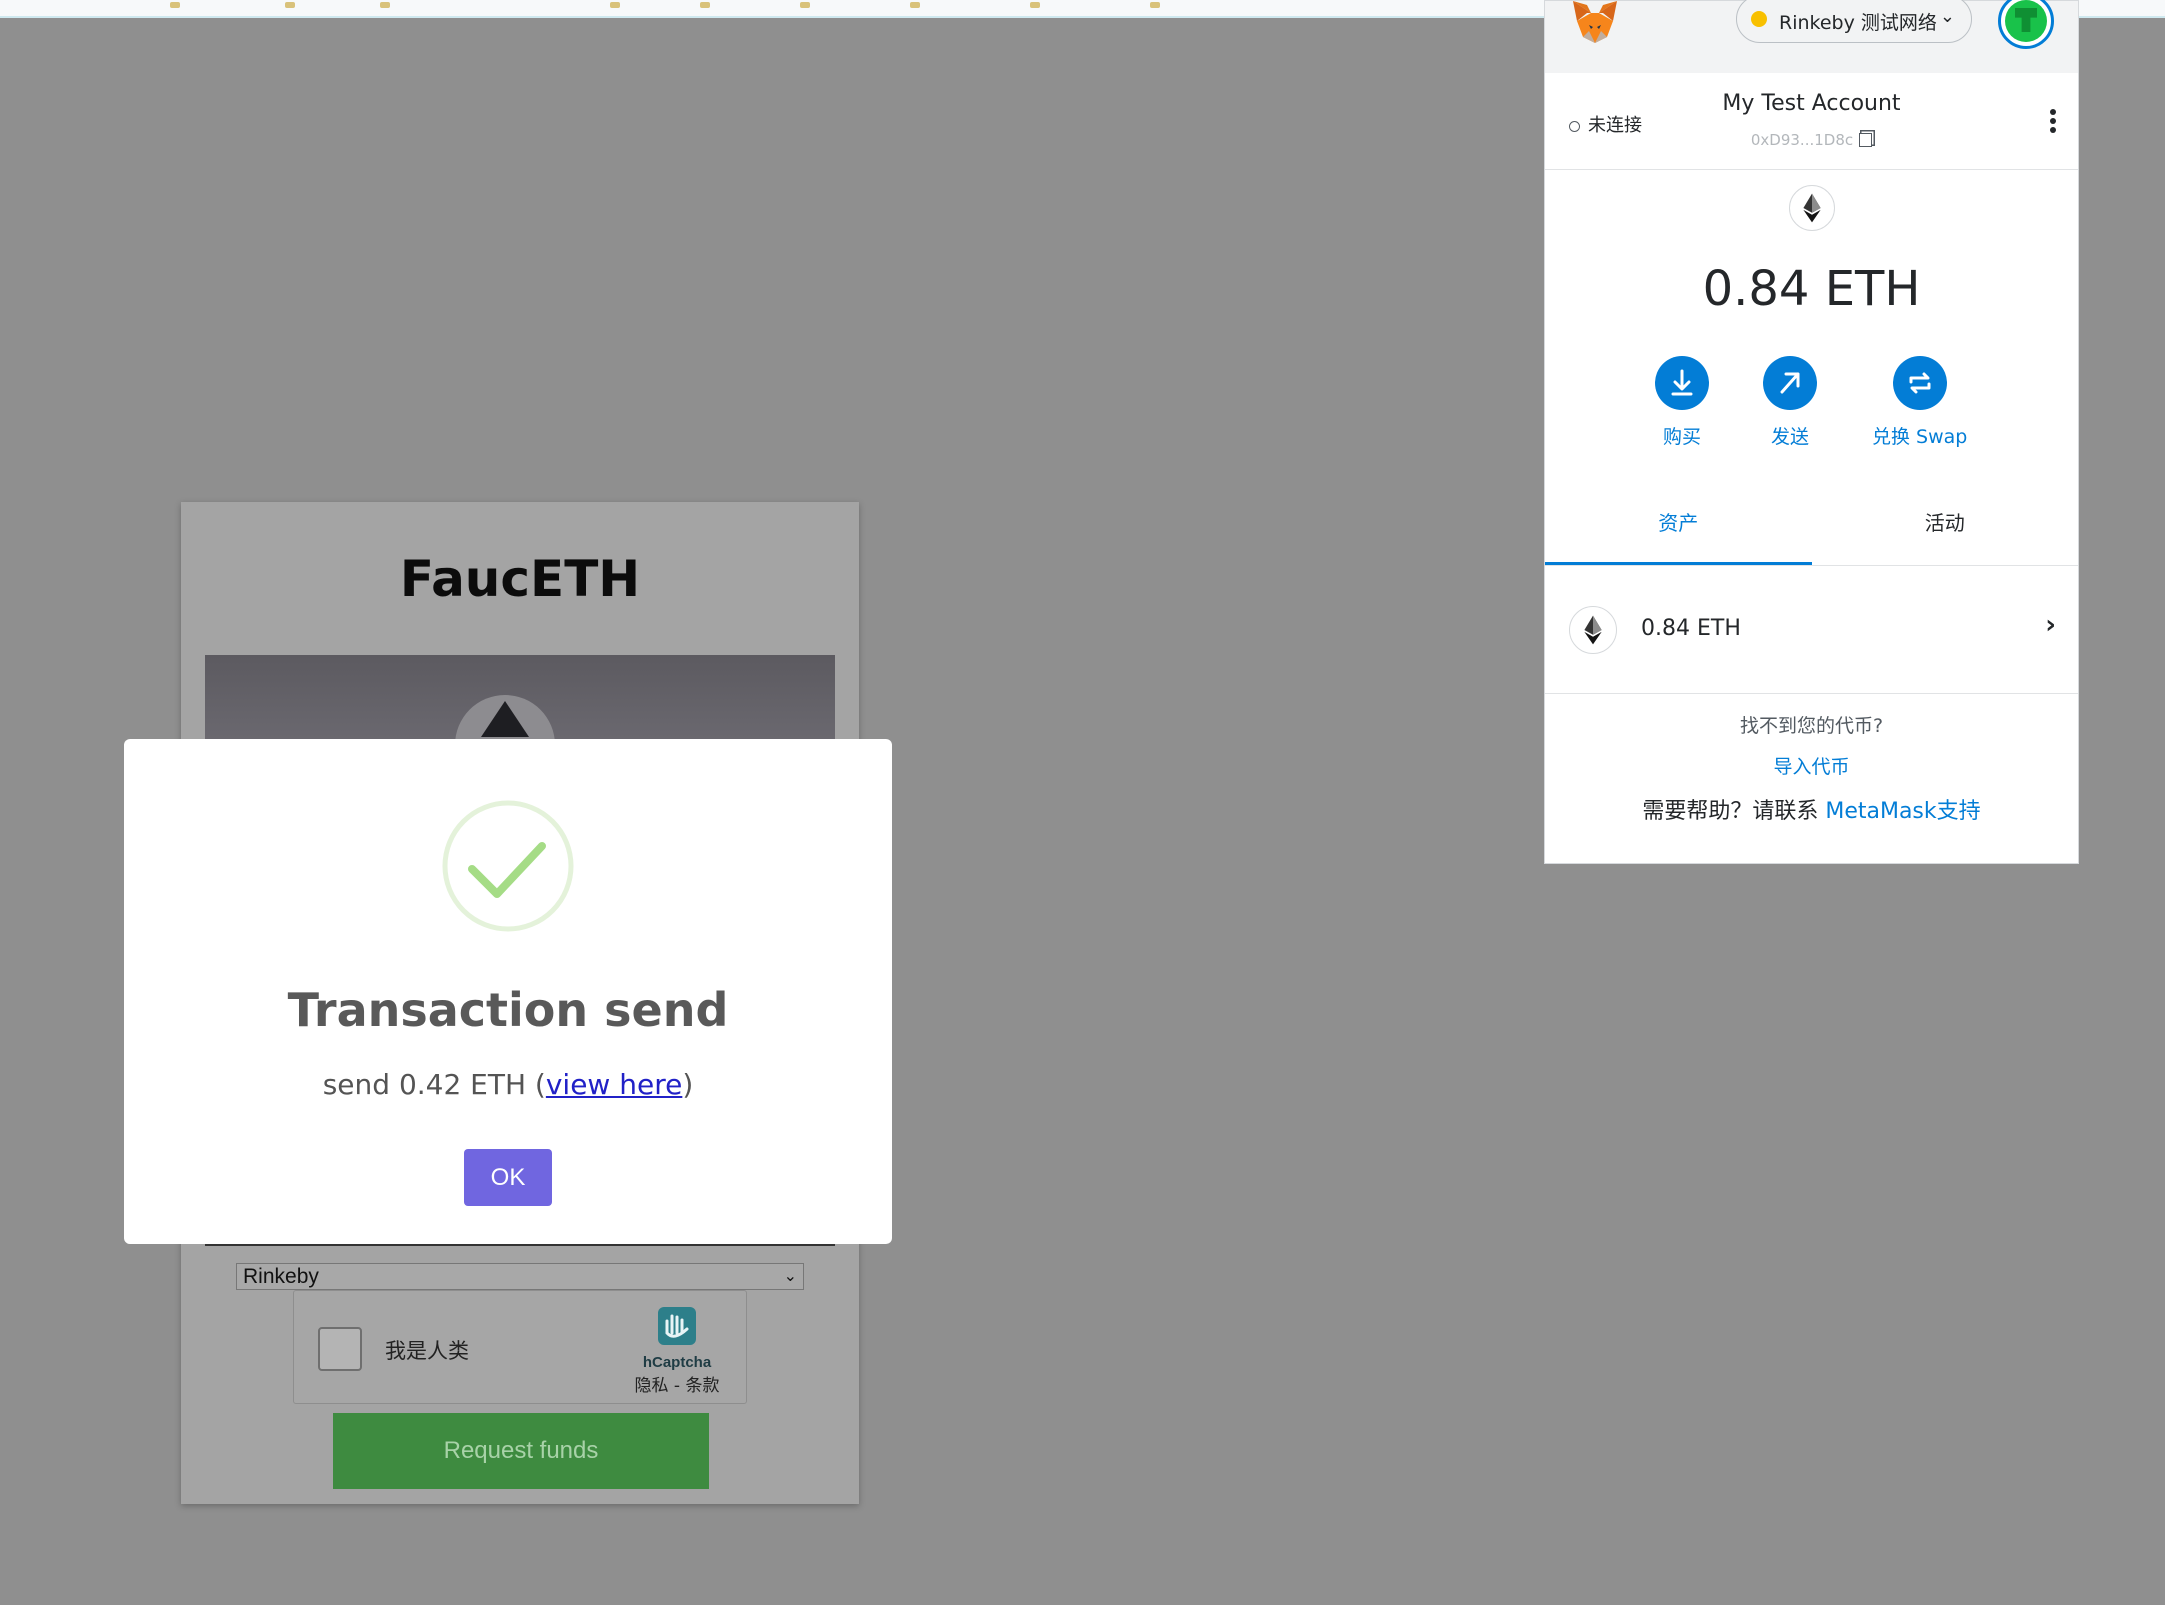 Image resolution: width=2165 pixels, height=1605 pixels. I want to click on wallet-actions: 购买 发送 兑换 Swap, so click(1811, 406).